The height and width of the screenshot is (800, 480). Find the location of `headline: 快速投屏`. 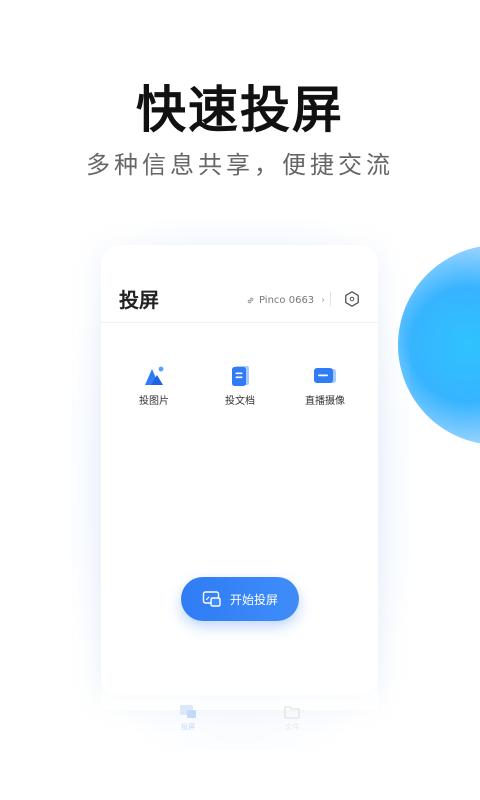

headline: 快速投屏 is located at coordinates (240, 110).